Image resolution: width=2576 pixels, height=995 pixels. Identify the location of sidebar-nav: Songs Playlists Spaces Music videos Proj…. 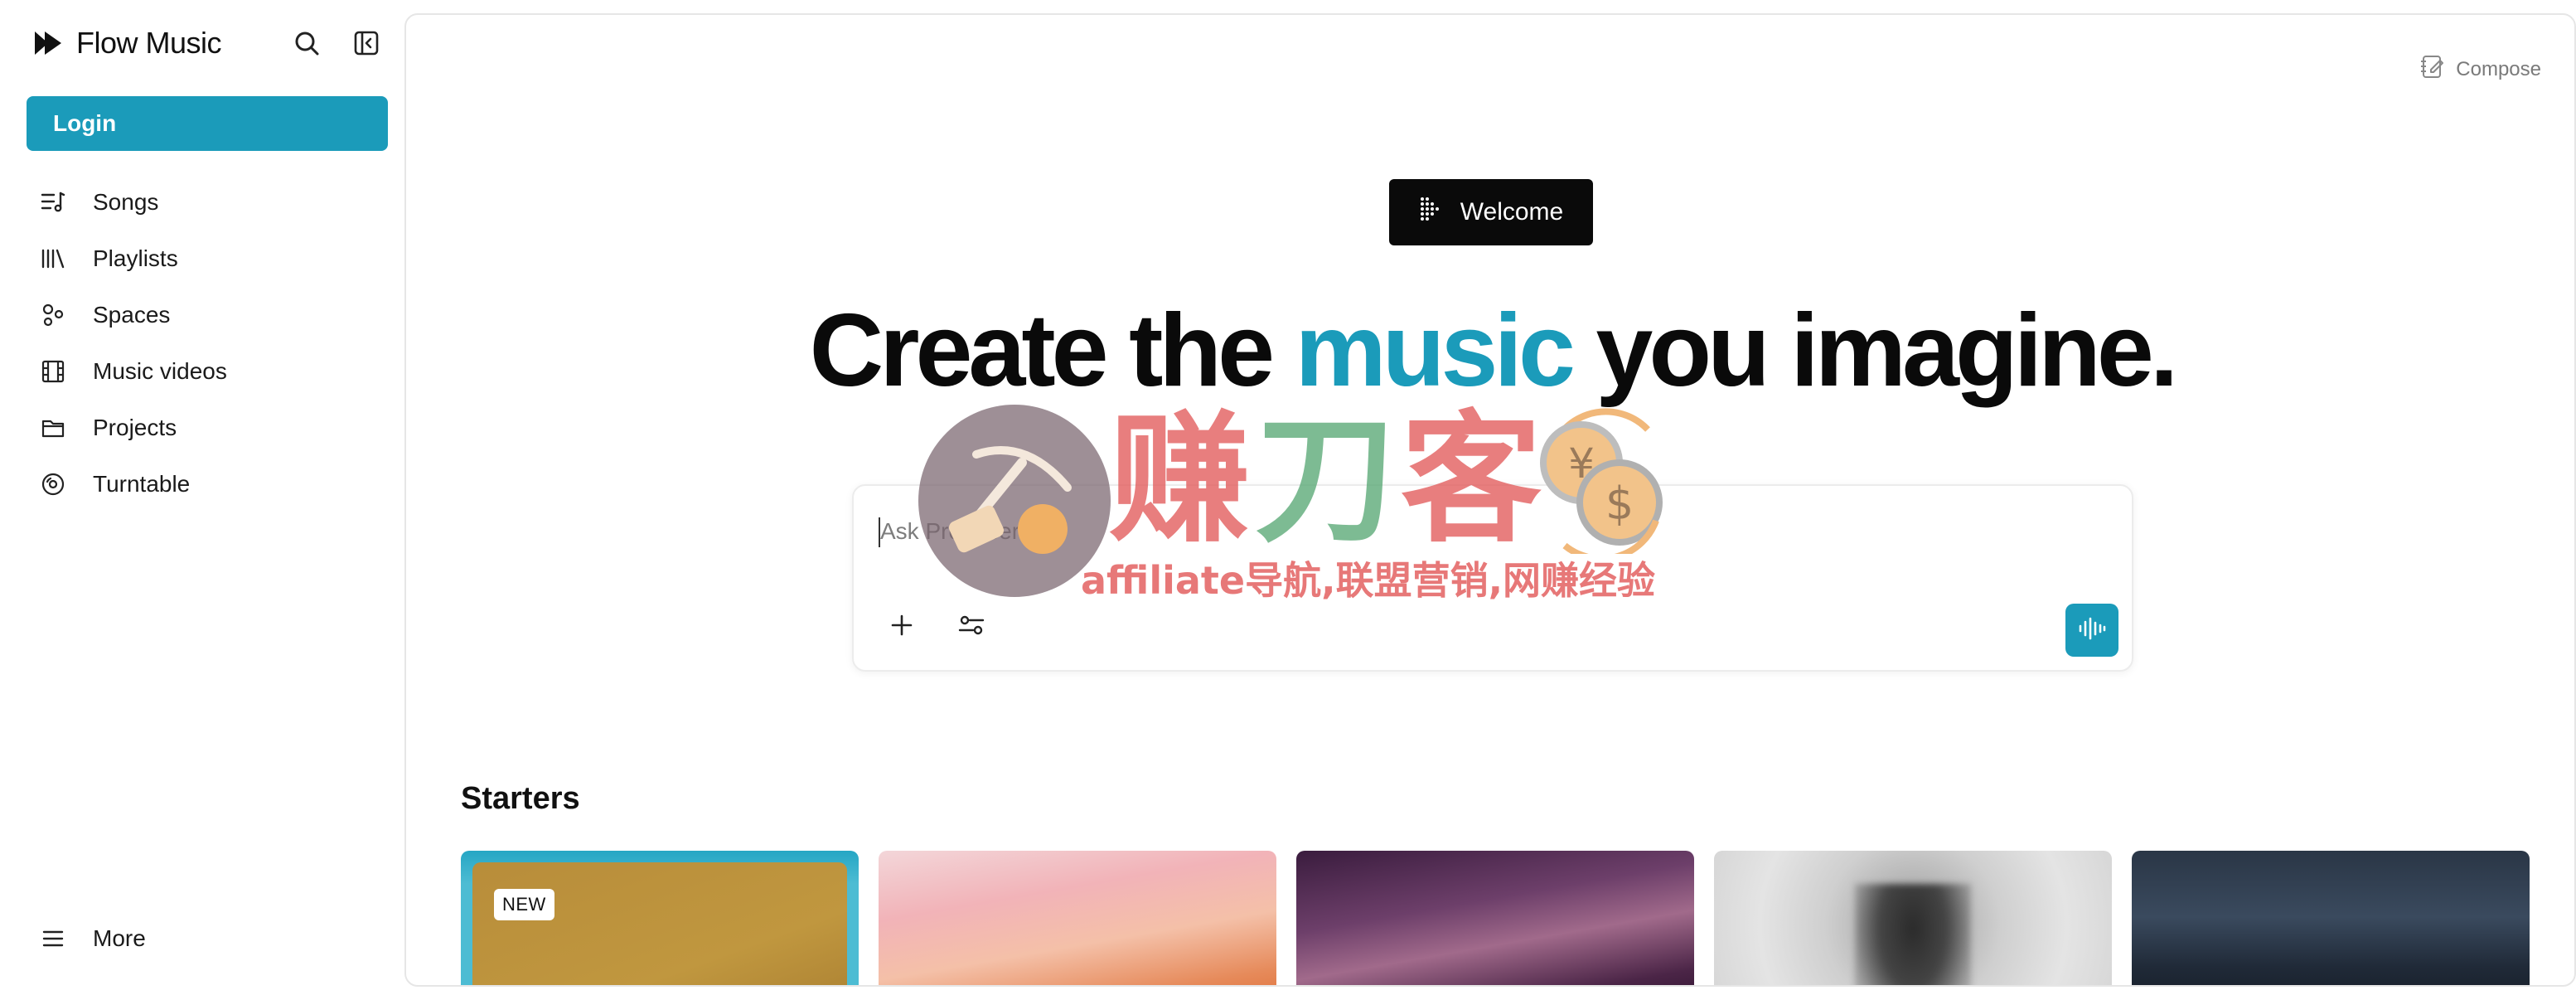
(207, 343).